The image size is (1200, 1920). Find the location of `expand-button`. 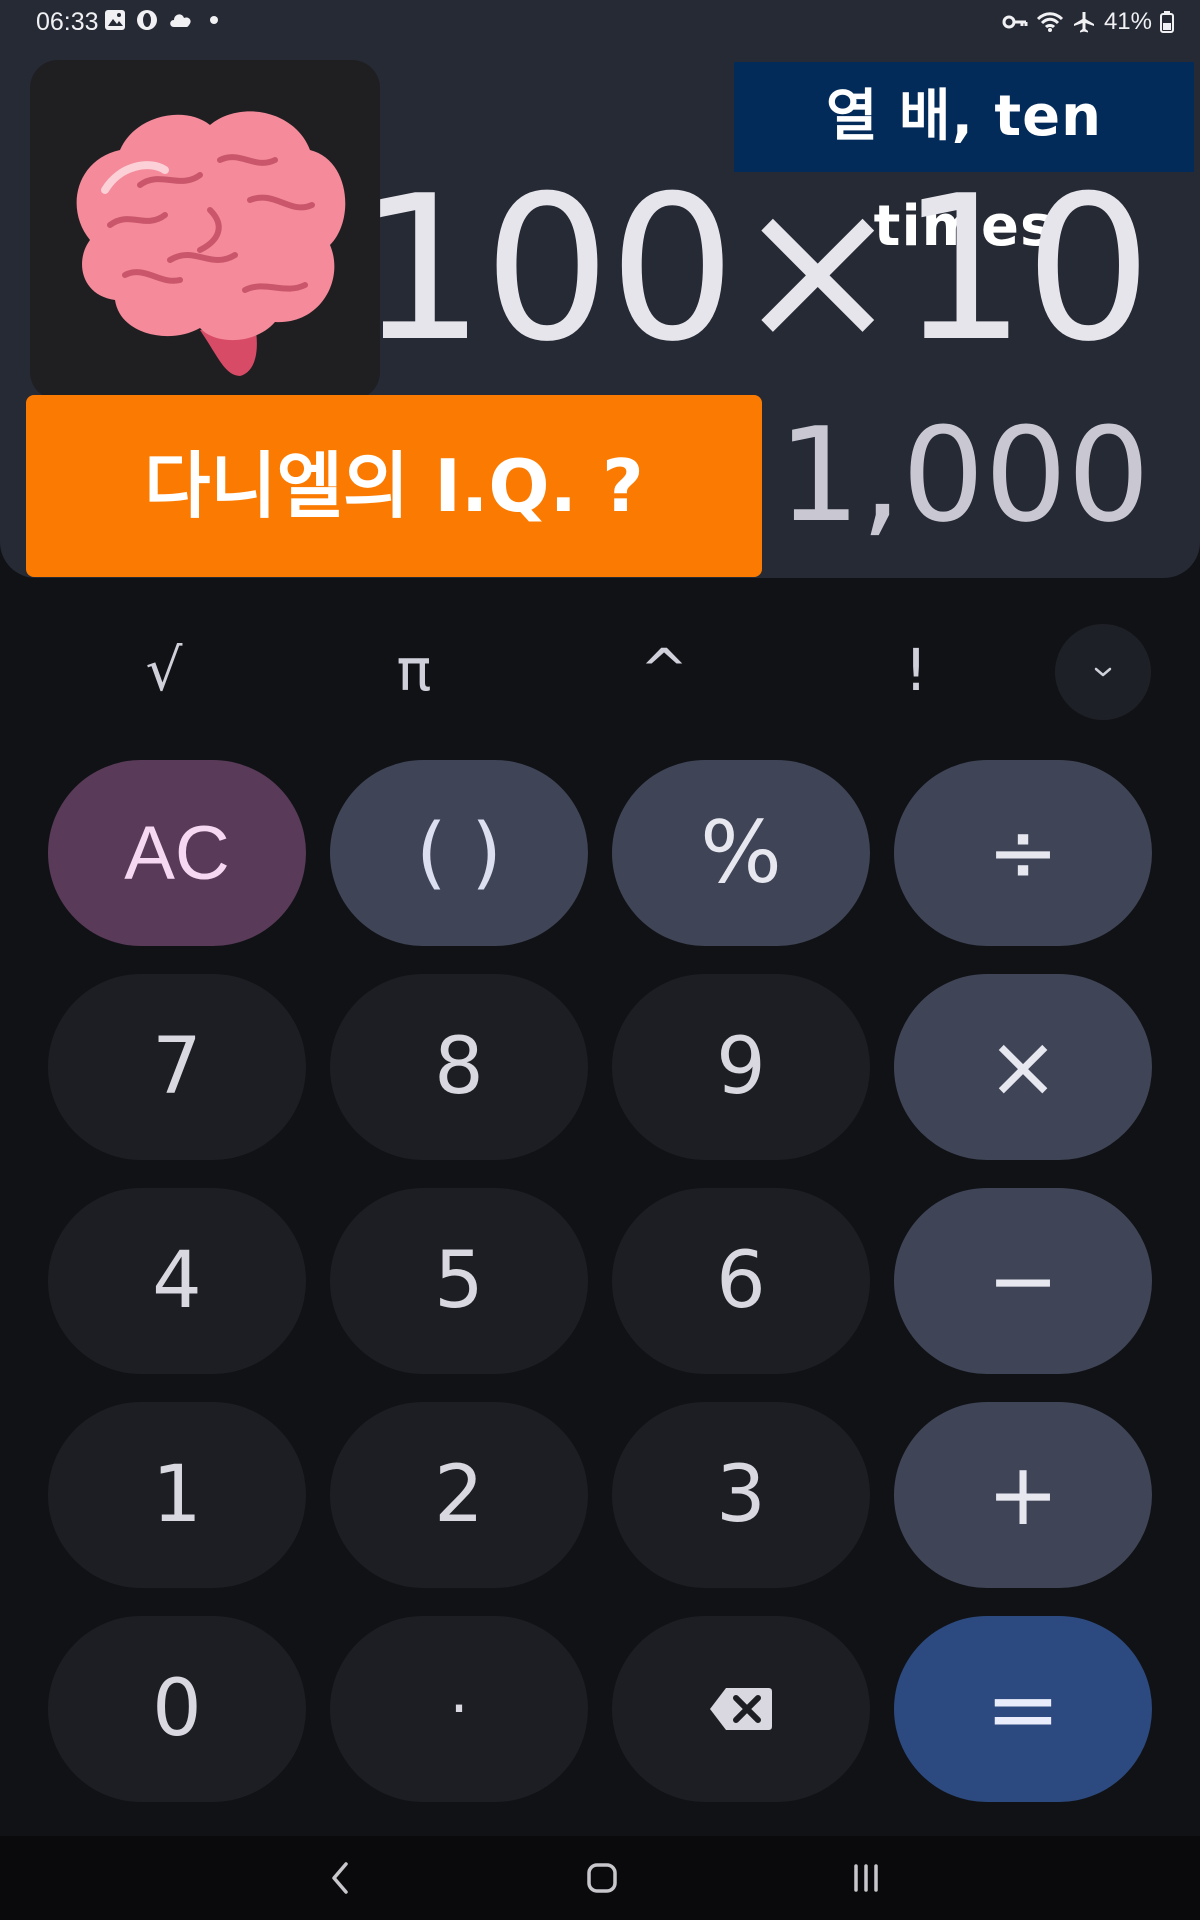

expand-button is located at coordinates (1103, 672).